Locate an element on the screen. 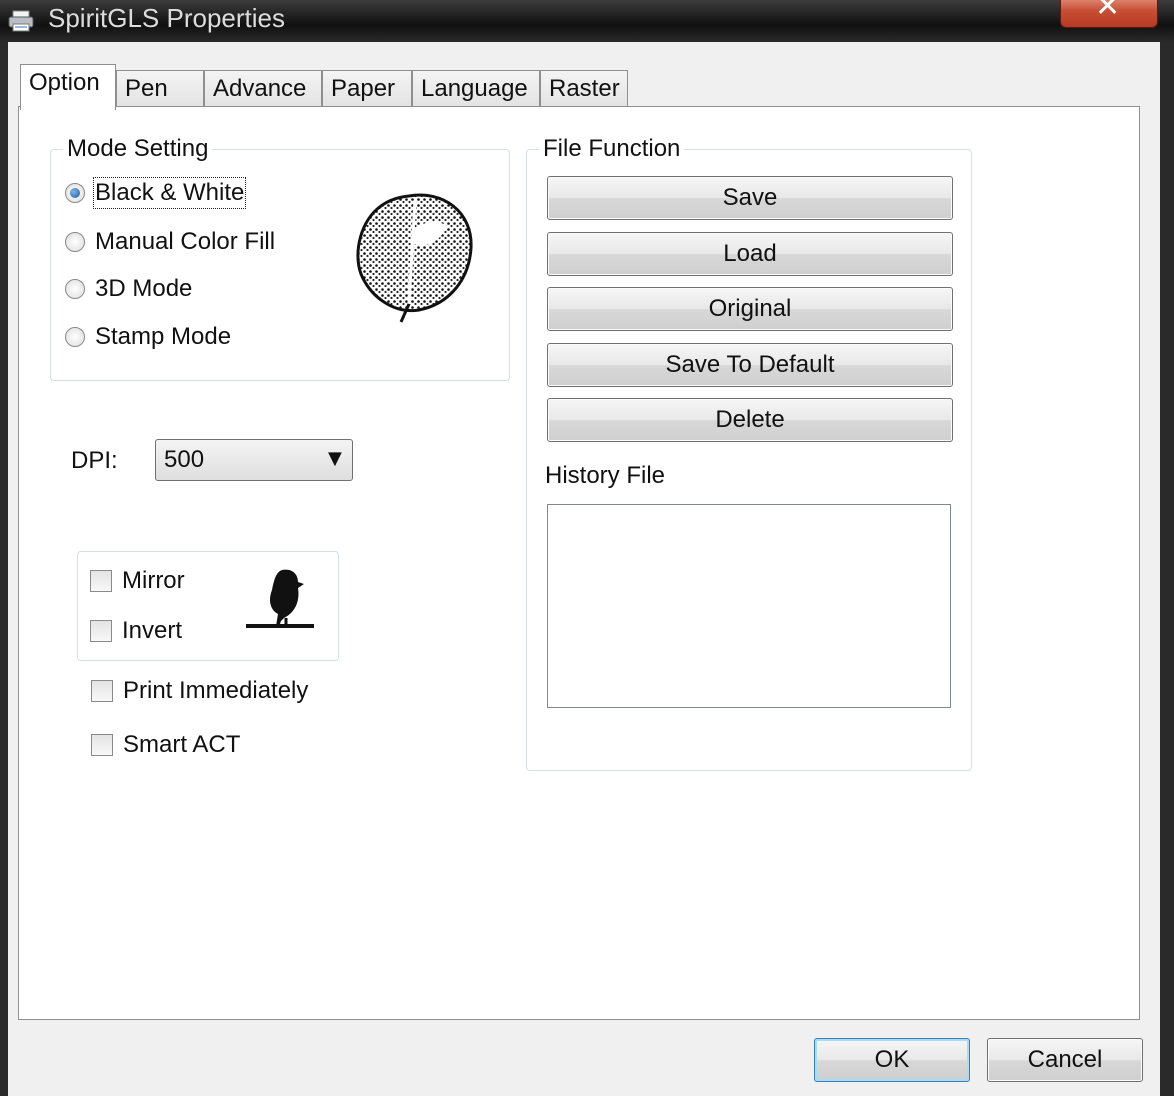 The width and height of the screenshot is (1174, 1096). title-bar: SpiritGLS Properties ✕ is located at coordinates (587, 21).